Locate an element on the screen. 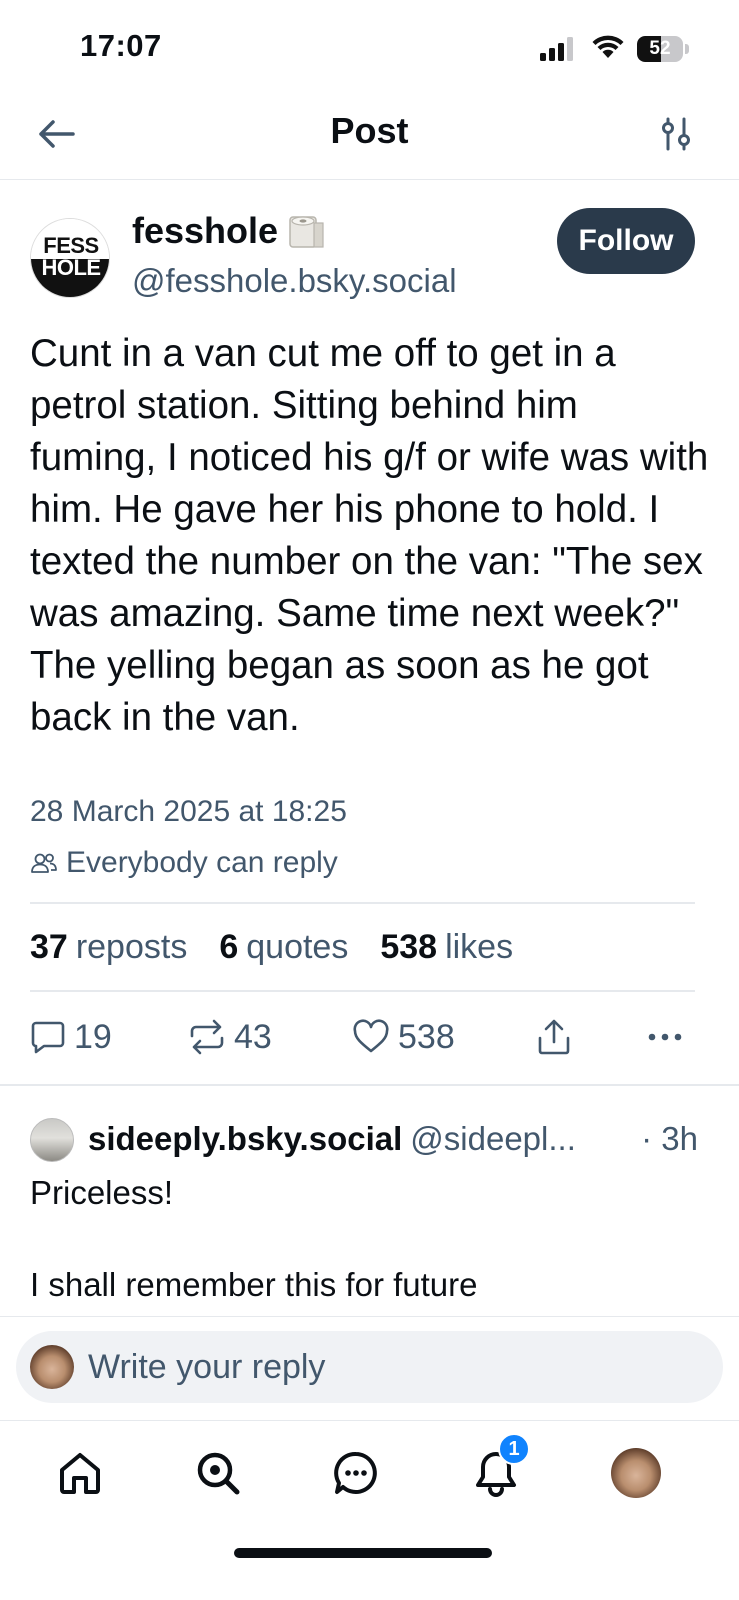 Image resolution: width=739 pixels, height=1600 pixels. reply-text-line: I shall remember this for future is located at coordinates (254, 1284).